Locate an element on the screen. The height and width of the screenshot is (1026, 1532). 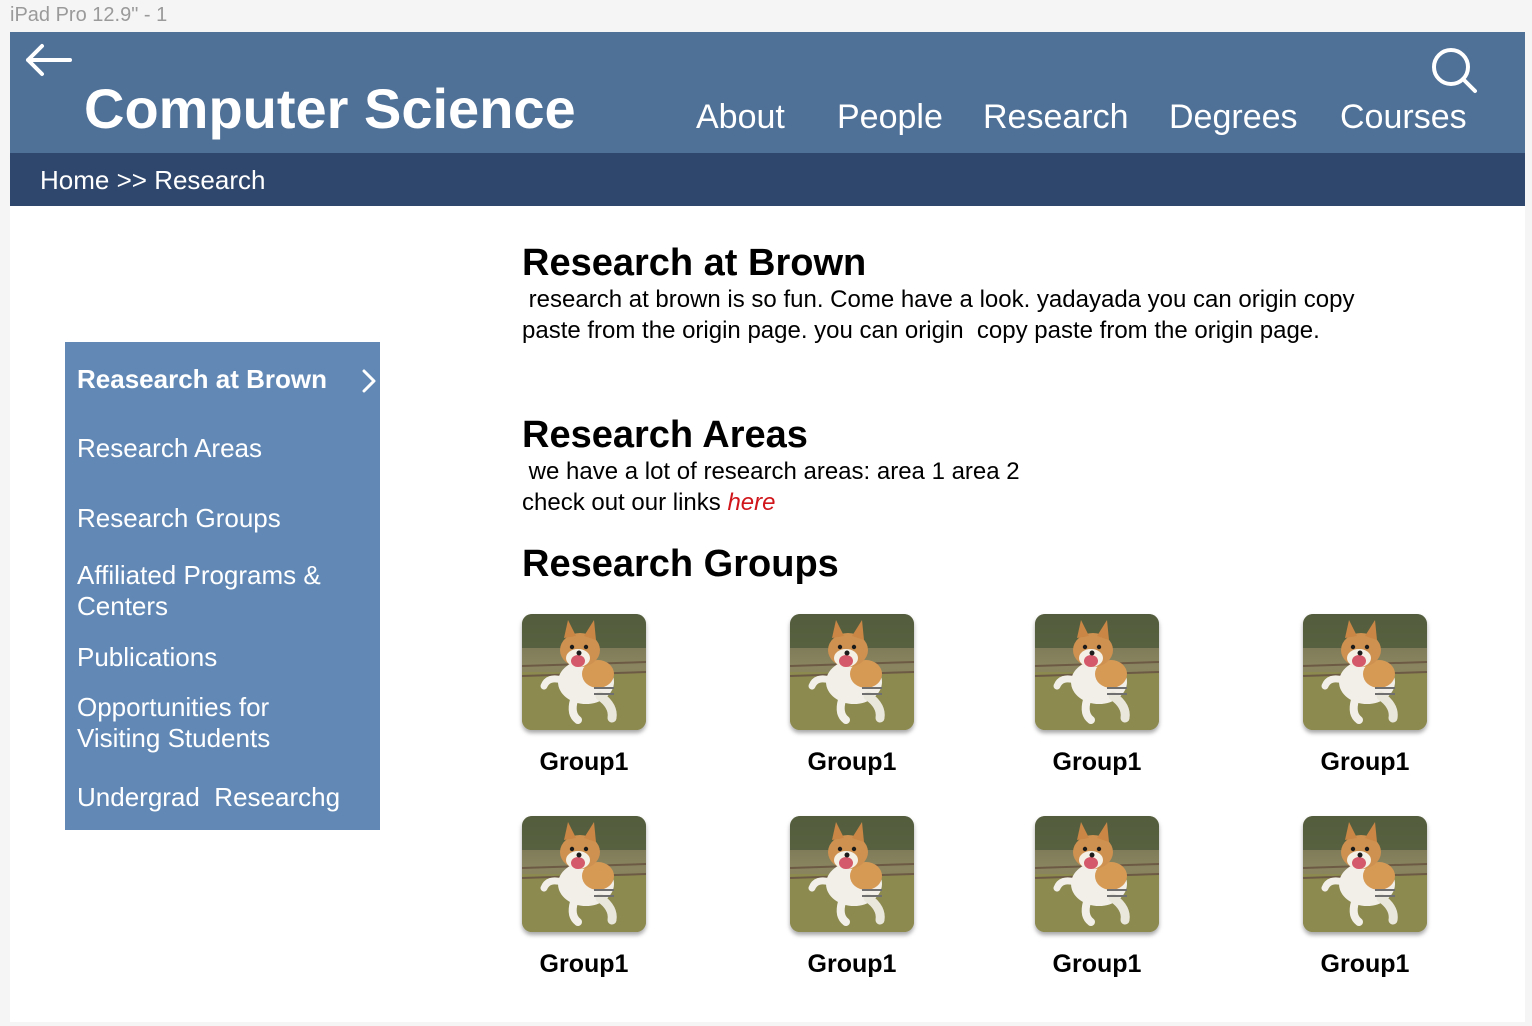
here-link: here is located at coordinates (751, 502).